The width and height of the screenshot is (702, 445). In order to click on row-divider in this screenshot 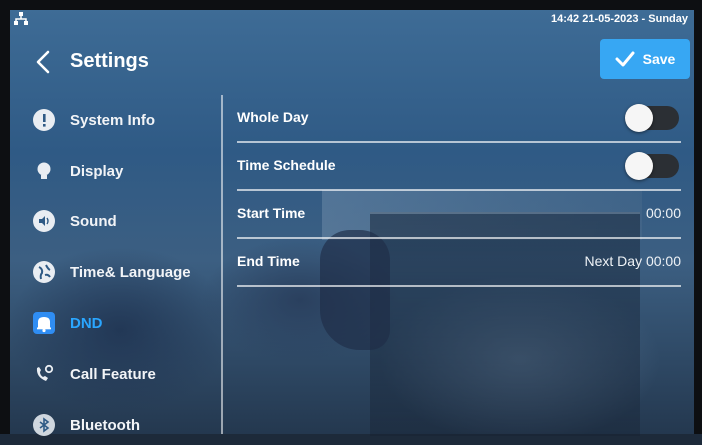, I will do `click(459, 286)`.